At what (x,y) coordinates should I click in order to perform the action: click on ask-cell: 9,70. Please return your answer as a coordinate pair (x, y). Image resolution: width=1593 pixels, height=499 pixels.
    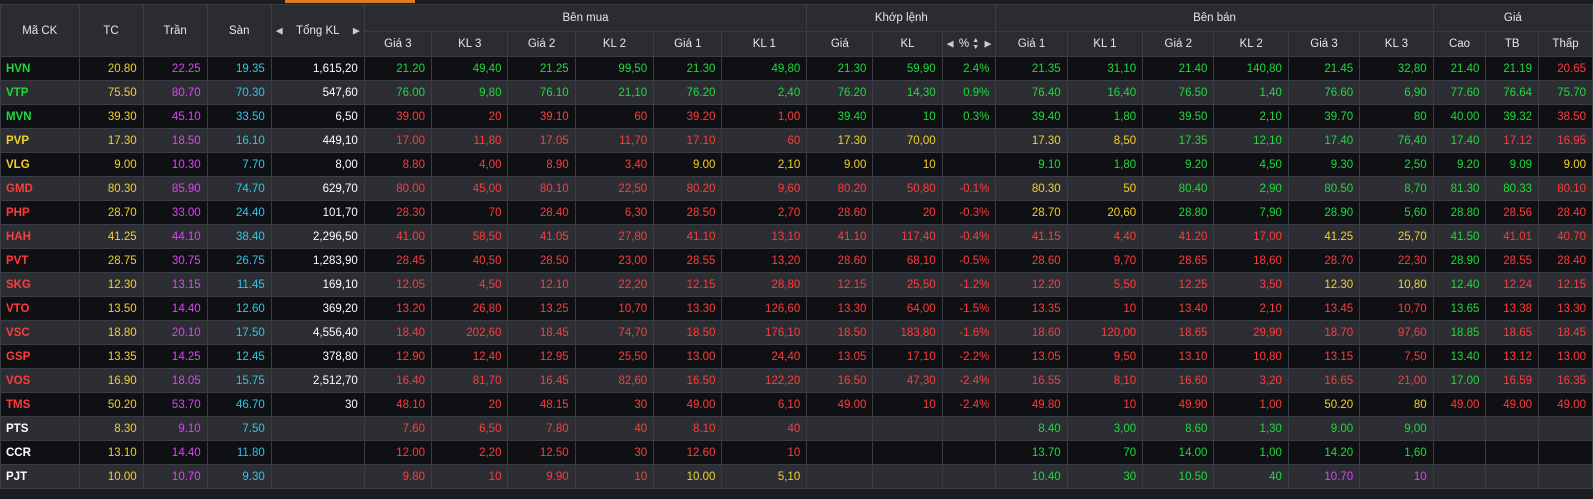
    Looking at the image, I should click on (1105, 260).